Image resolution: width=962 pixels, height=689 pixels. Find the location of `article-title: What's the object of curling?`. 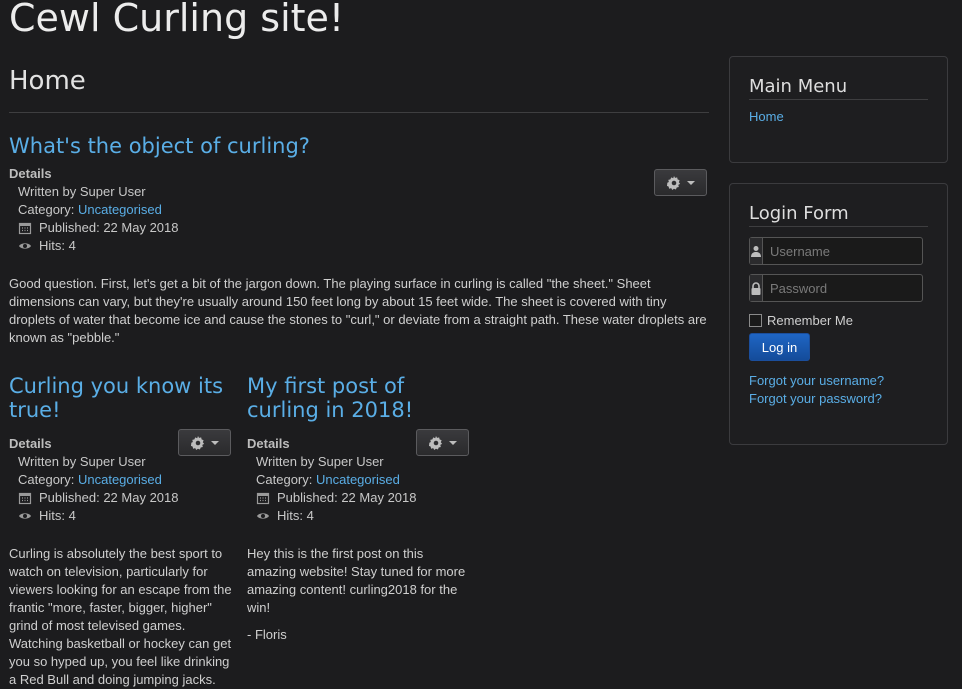

article-title: What's the object of curling? is located at coordinates (359, 146).